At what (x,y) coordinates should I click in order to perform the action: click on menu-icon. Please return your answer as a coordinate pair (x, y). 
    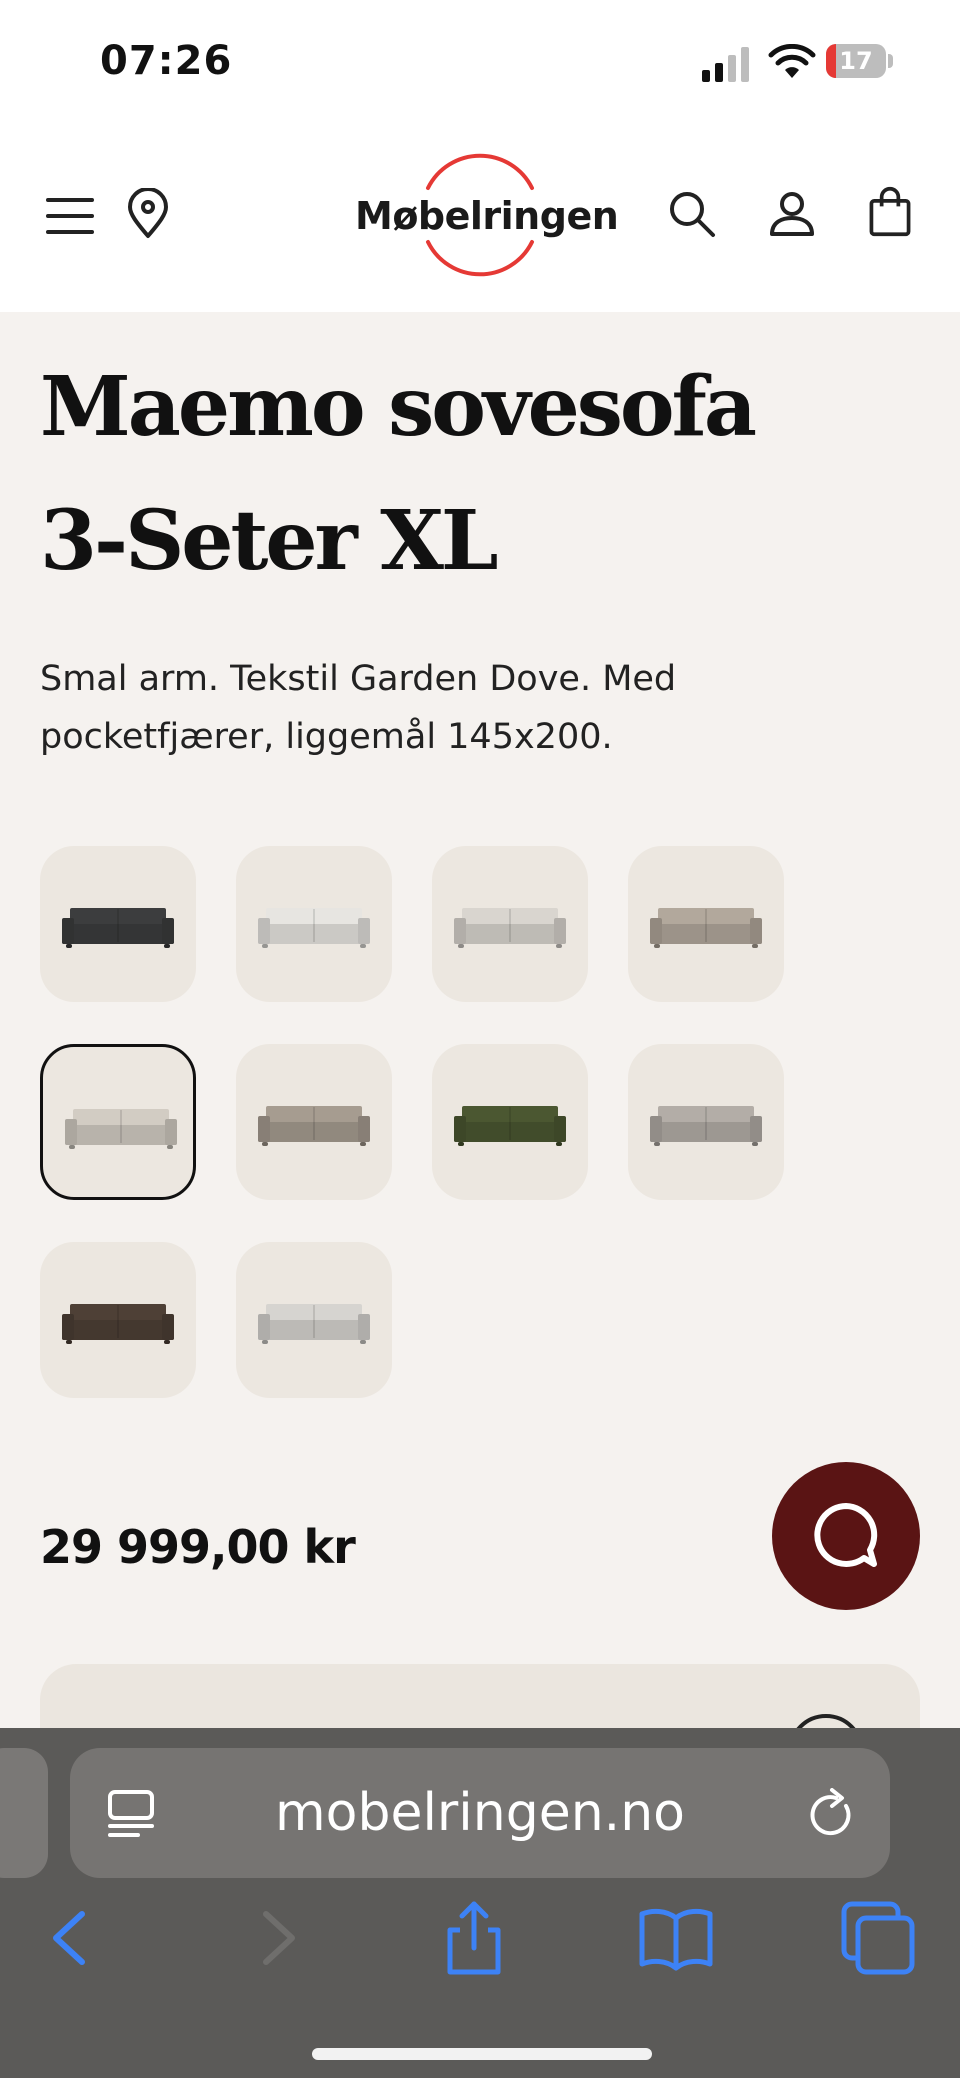
    Looking at the image, I should click on (70, 216).